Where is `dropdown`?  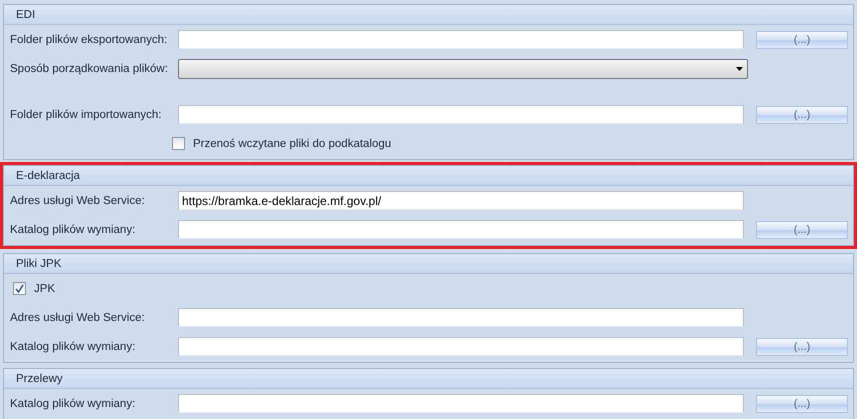 dropdown is located at coordinates (463, 68).